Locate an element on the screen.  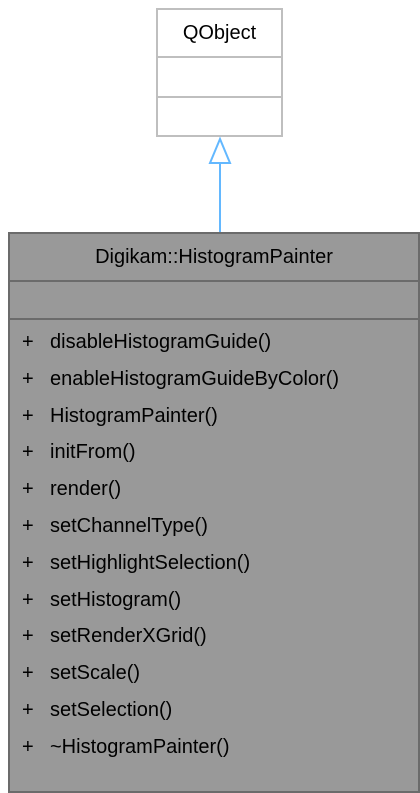
method-name: setHighlightSelection() is located at coordinates (150, 562).